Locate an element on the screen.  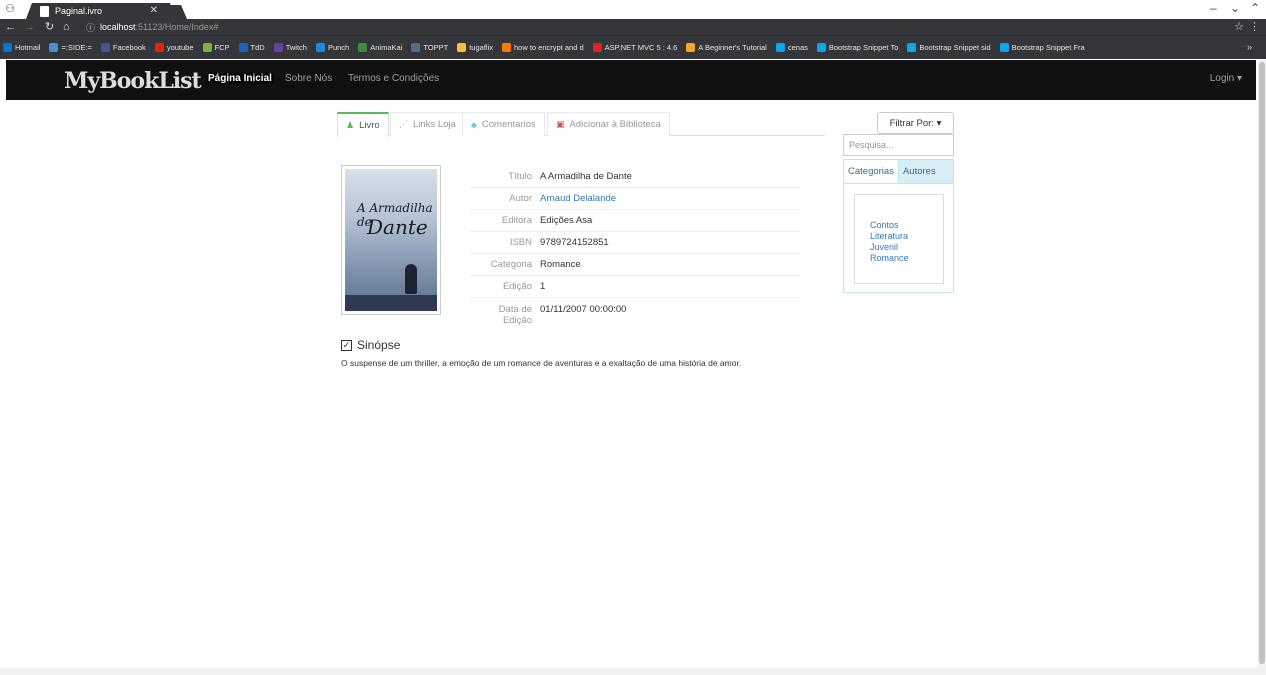
bookmark-label: Bootstrap Snippet To is located at coordinates (863, 47).